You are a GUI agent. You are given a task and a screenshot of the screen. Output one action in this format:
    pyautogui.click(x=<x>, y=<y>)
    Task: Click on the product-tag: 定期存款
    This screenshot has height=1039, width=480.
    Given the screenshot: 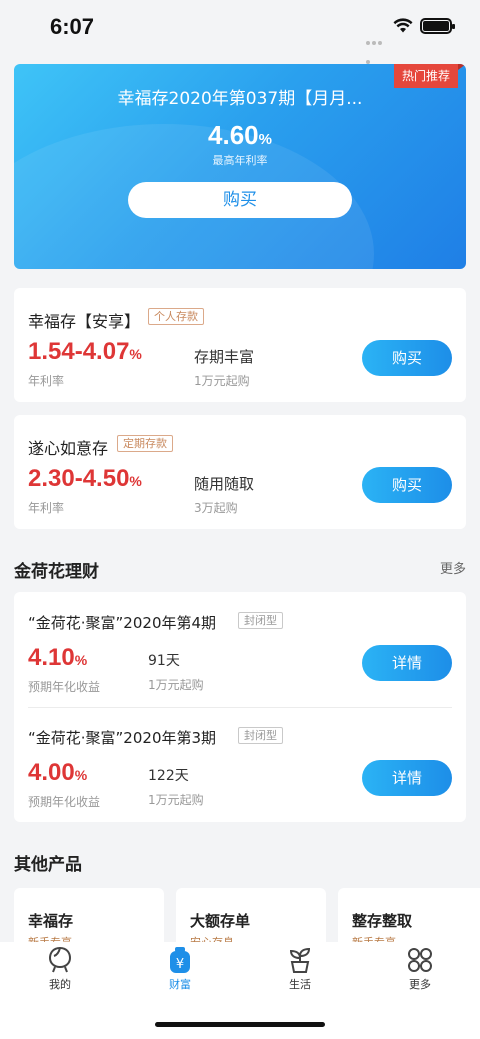 What is the action you would take?
    pyautogui.click(x=145, y=443)
    